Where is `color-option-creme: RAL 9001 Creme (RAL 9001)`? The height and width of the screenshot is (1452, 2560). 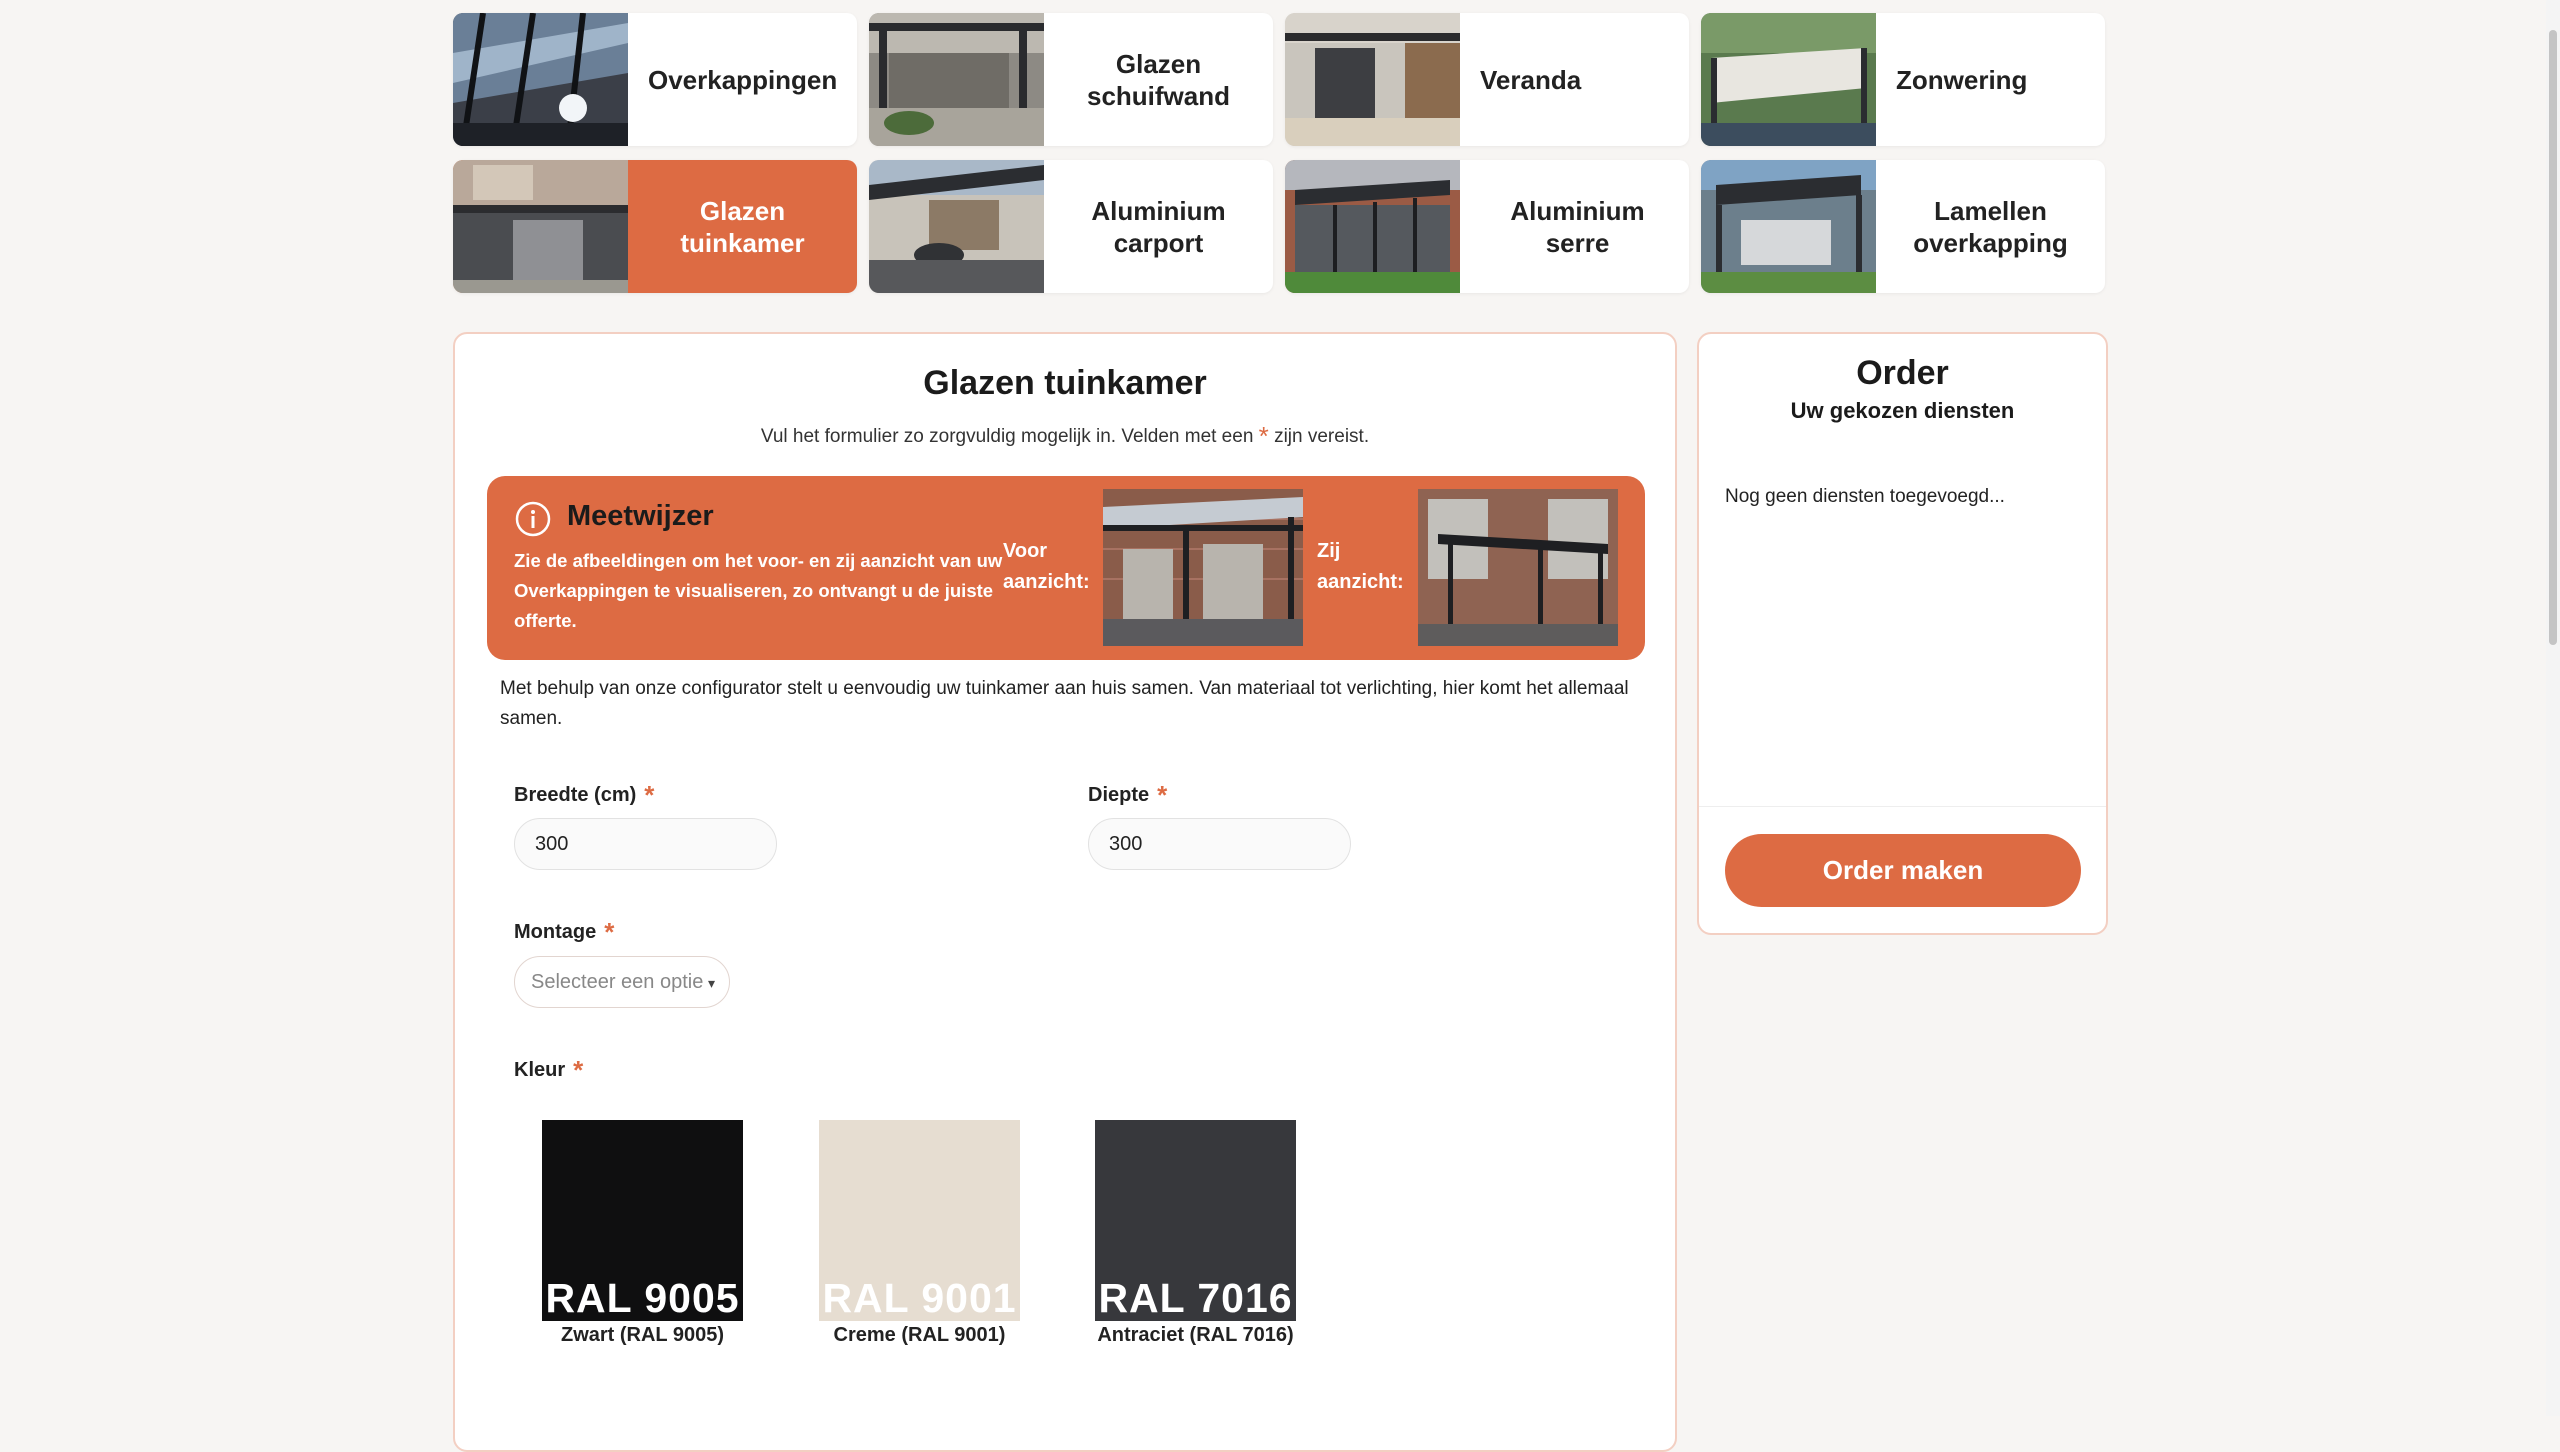 color-option-creme: RAL 9001 Creme (RAL 9001) is located at coordinates (919, 1234).